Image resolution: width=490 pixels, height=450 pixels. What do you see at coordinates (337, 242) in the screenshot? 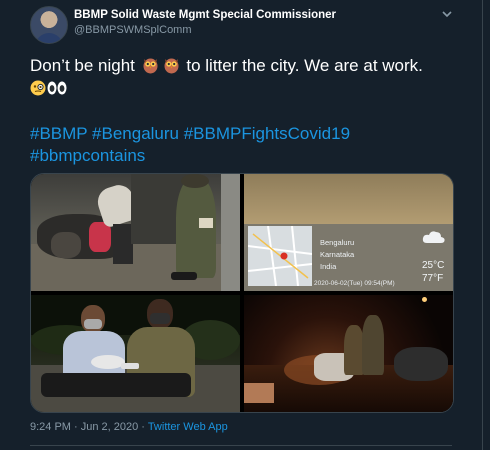
I see `weather-city: Bengaluru` at bounding box center [337, 242].